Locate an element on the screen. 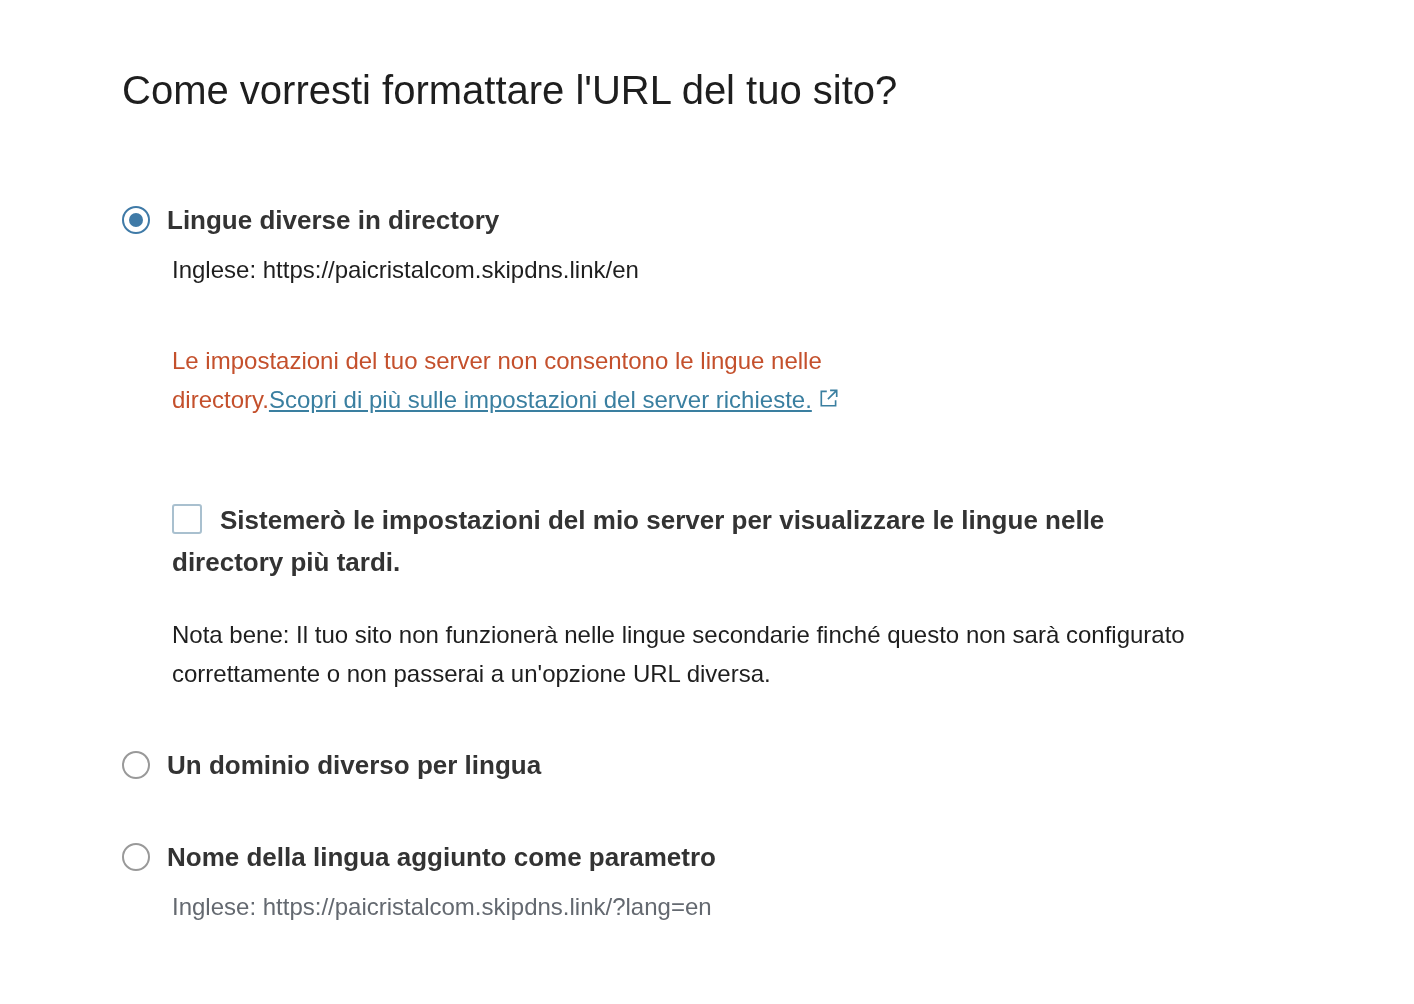 This screenshot has height=1004, width=1414. checkbox is located at coordinates (187, 519).